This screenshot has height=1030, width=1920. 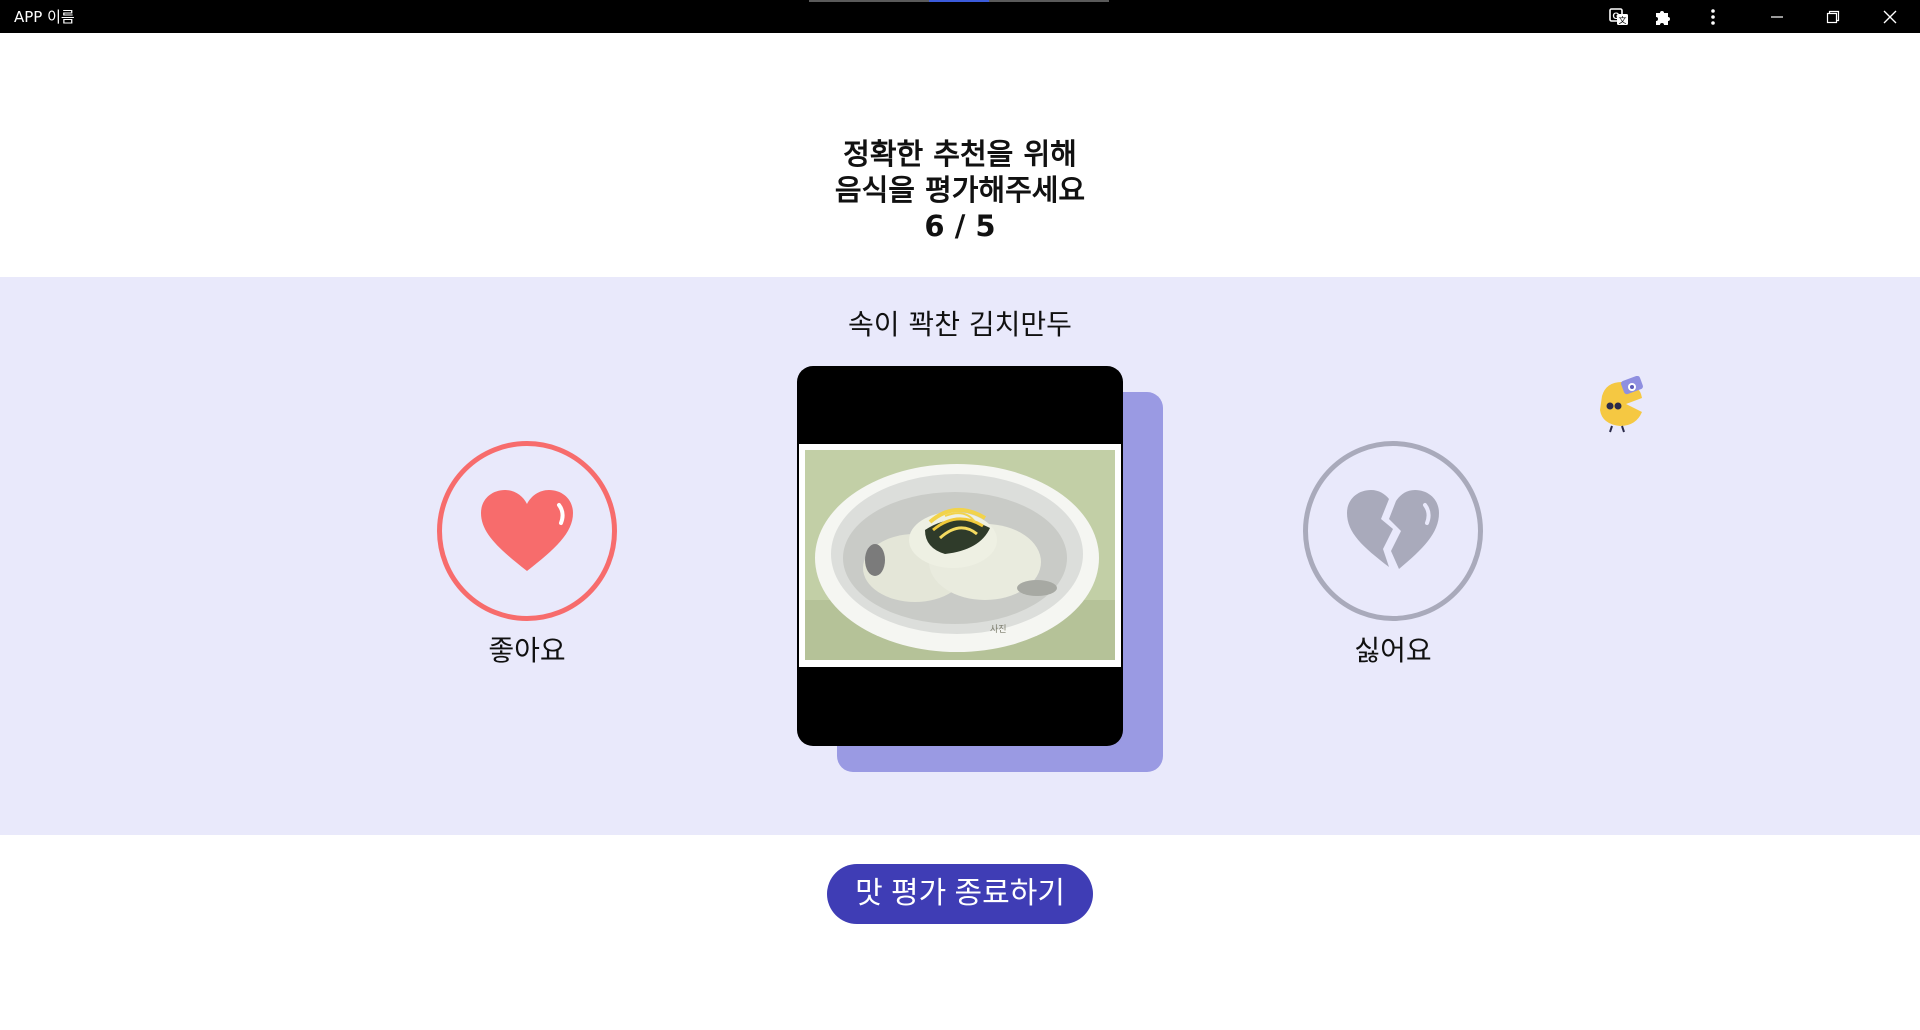 I want to click on food-card: 사진, so click(x=960, y=556).